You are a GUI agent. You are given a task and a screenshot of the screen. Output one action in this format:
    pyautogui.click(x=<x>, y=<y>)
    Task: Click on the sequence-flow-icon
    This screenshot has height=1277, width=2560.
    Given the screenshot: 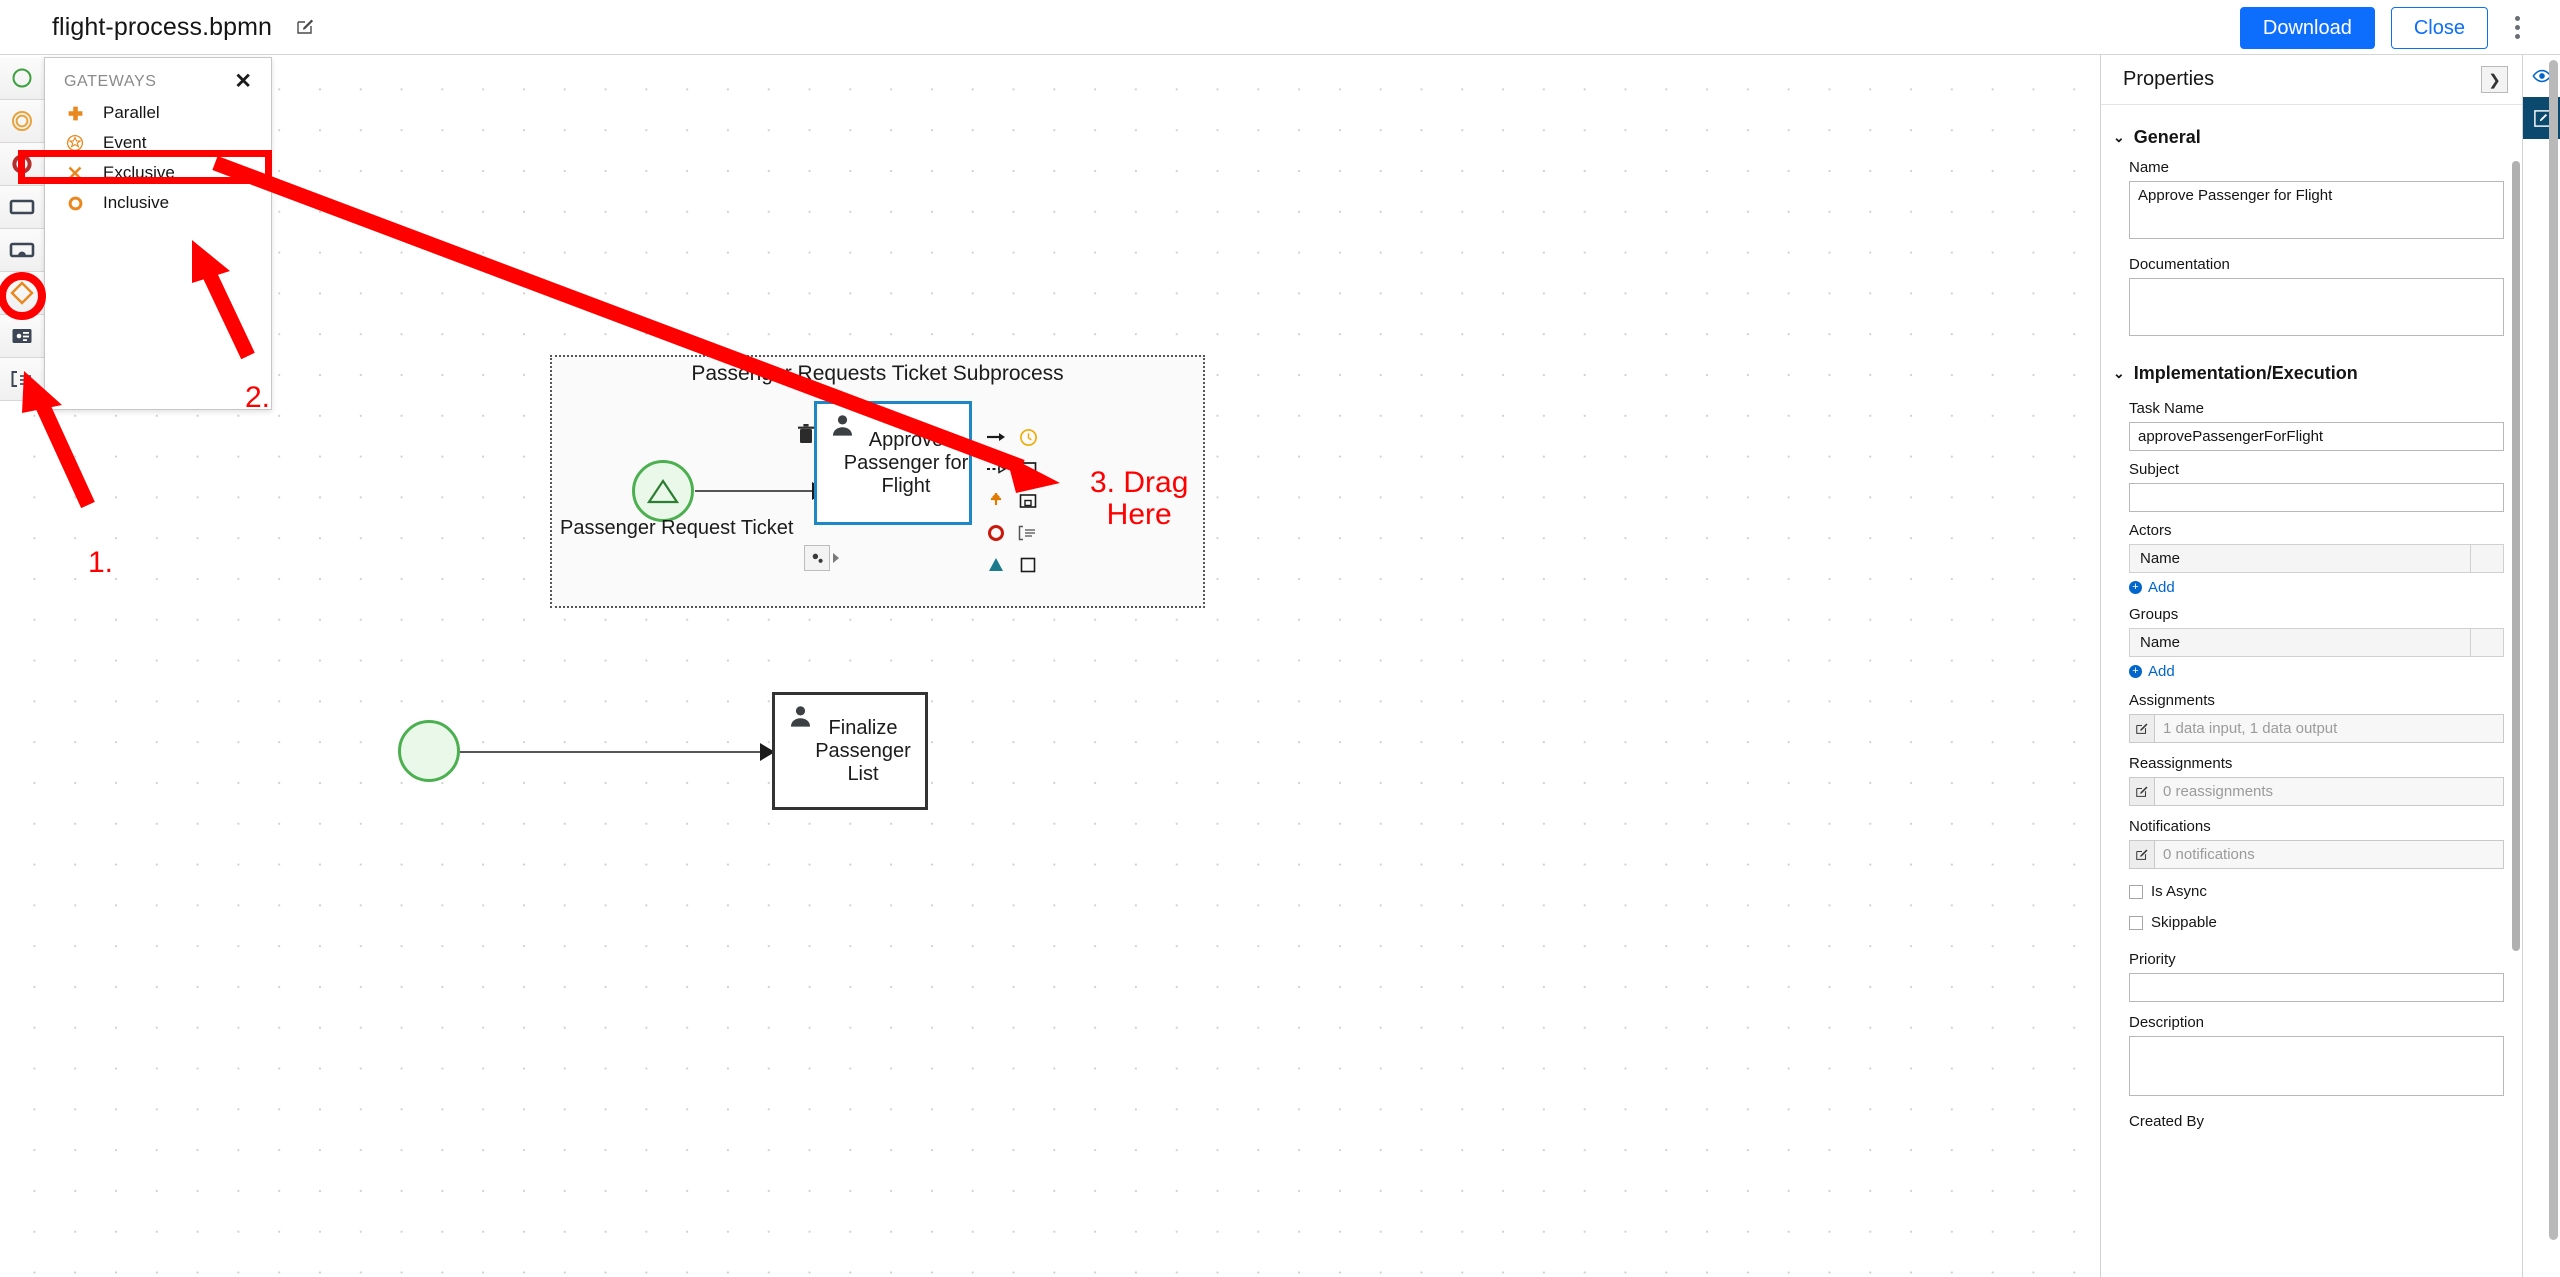 What is the action you would take?
    pyautogui.click(x=996, y=437)
    